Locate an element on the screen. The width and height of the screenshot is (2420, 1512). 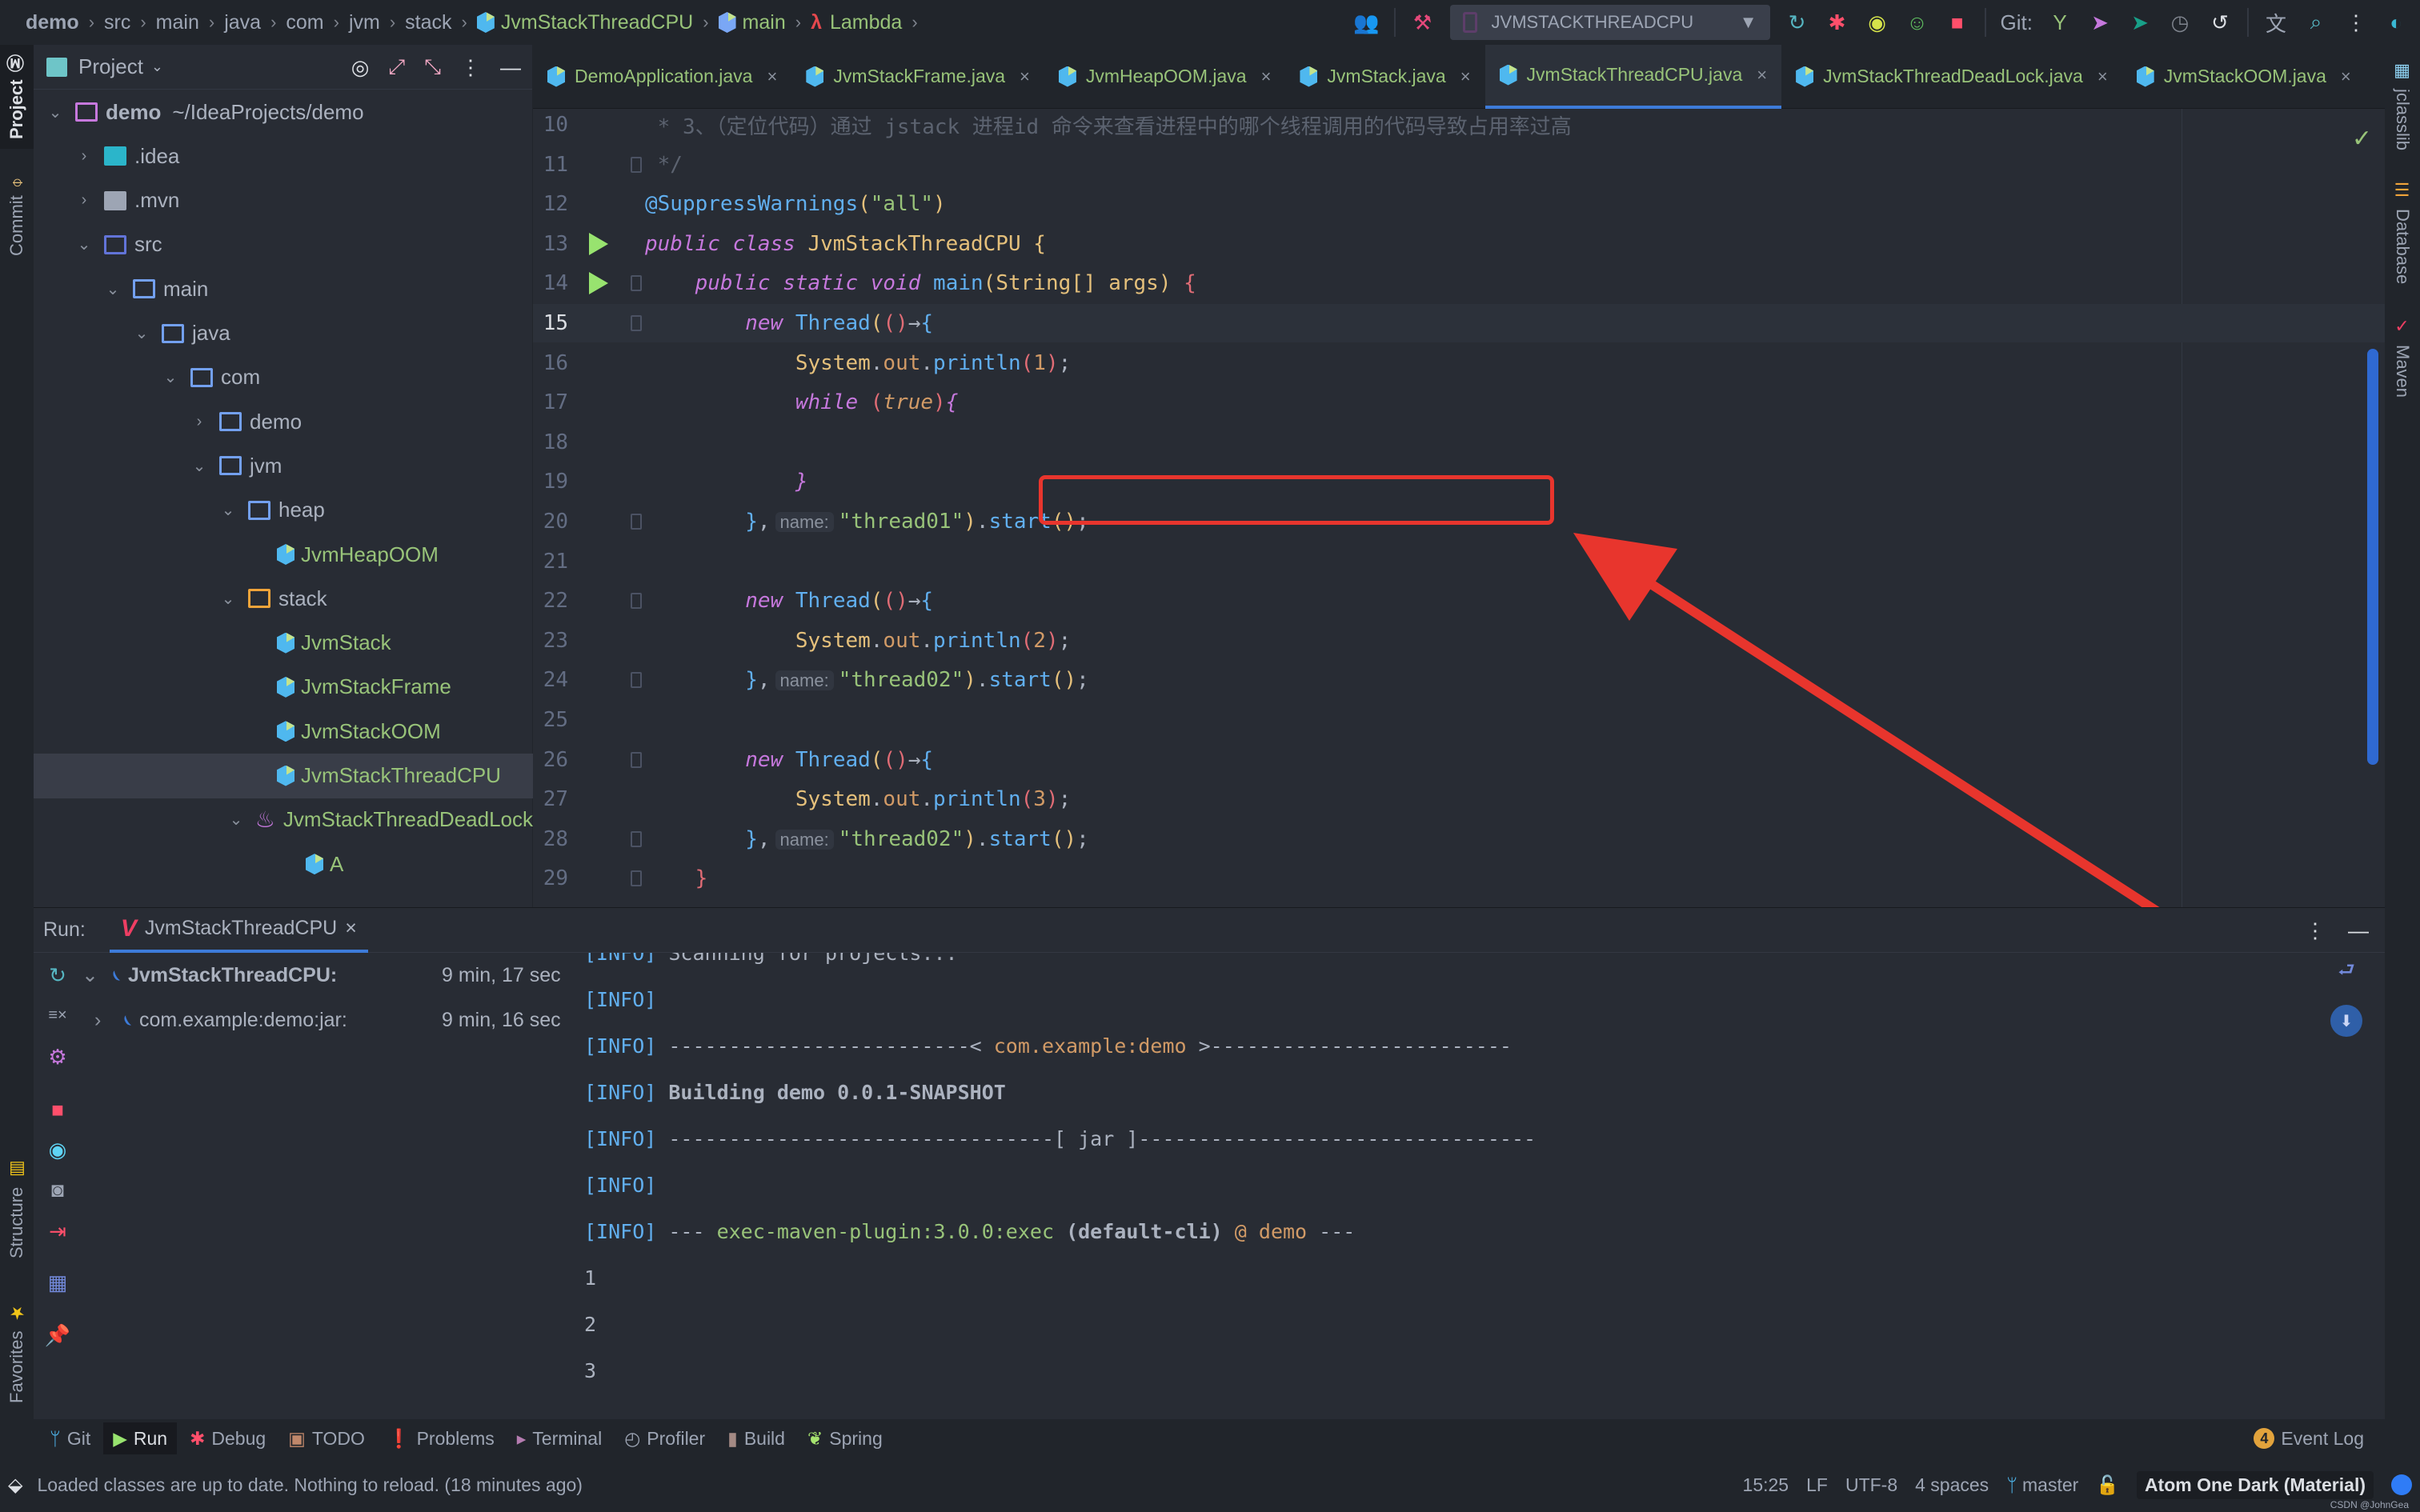
layout-icon: ▦ is located at coordinates (57, 1282).